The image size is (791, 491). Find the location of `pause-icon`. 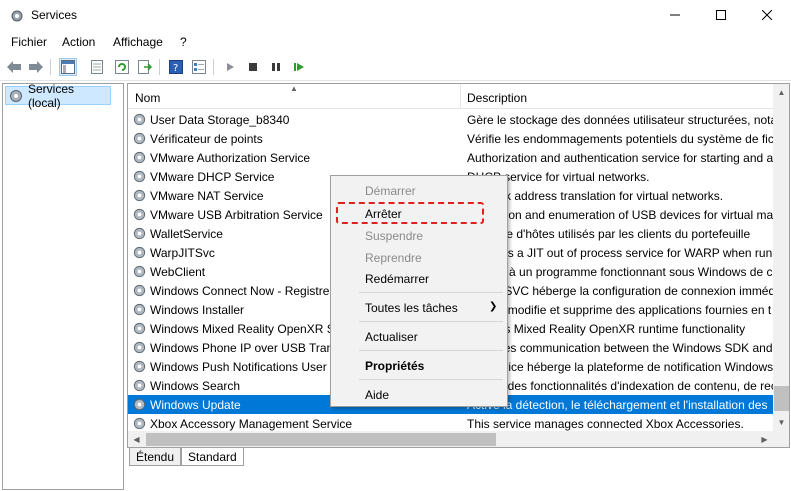

pause-icon is located at coordinates (276, 67).